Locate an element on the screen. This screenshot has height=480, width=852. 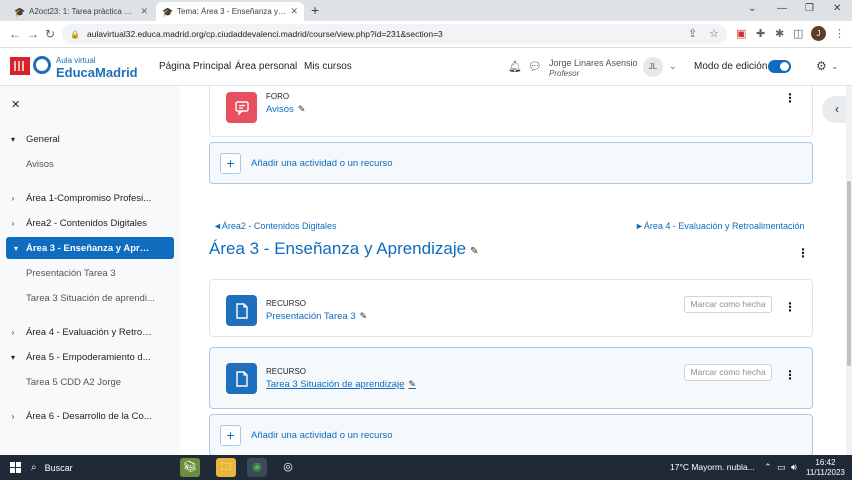
educamadrid-logo-icon is located at coordinates (42, 65).